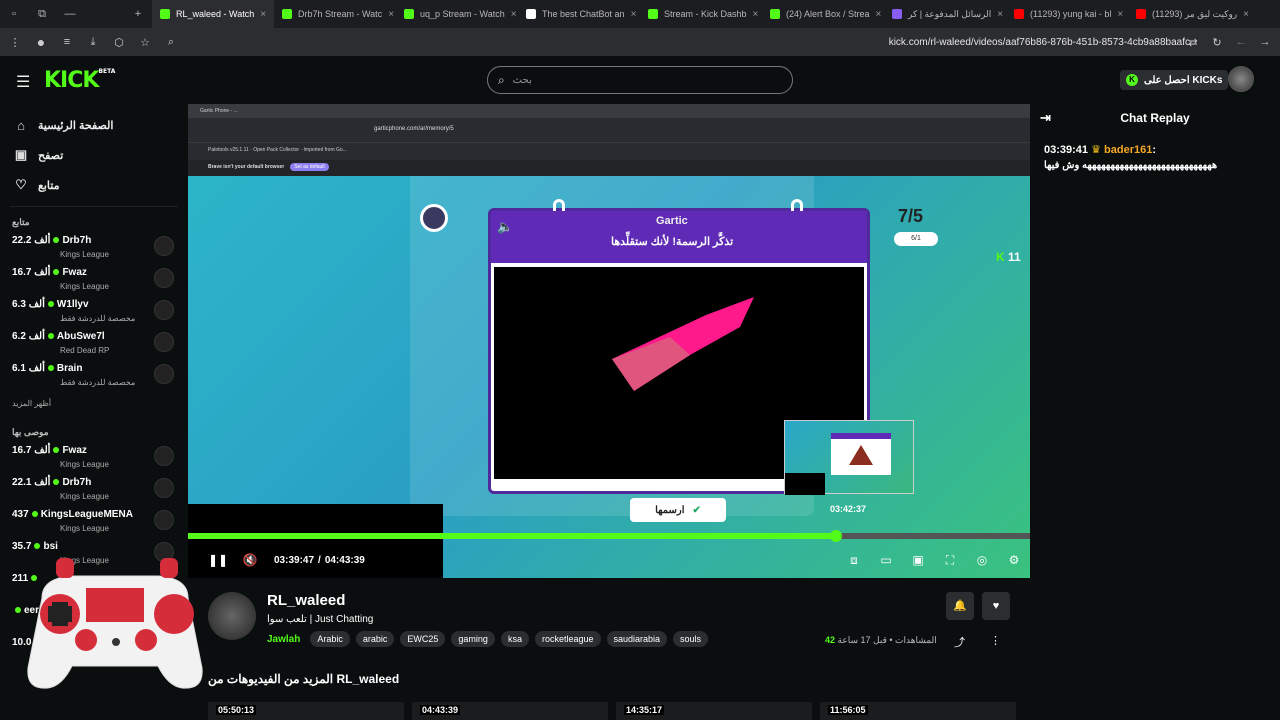 The width and height of the screenshot is (1280, 720). What do you see at coordinates (23, 82) in the screenshot?
I see `hamburger-menu-icon: ☰` at bounding box center [23, 82].